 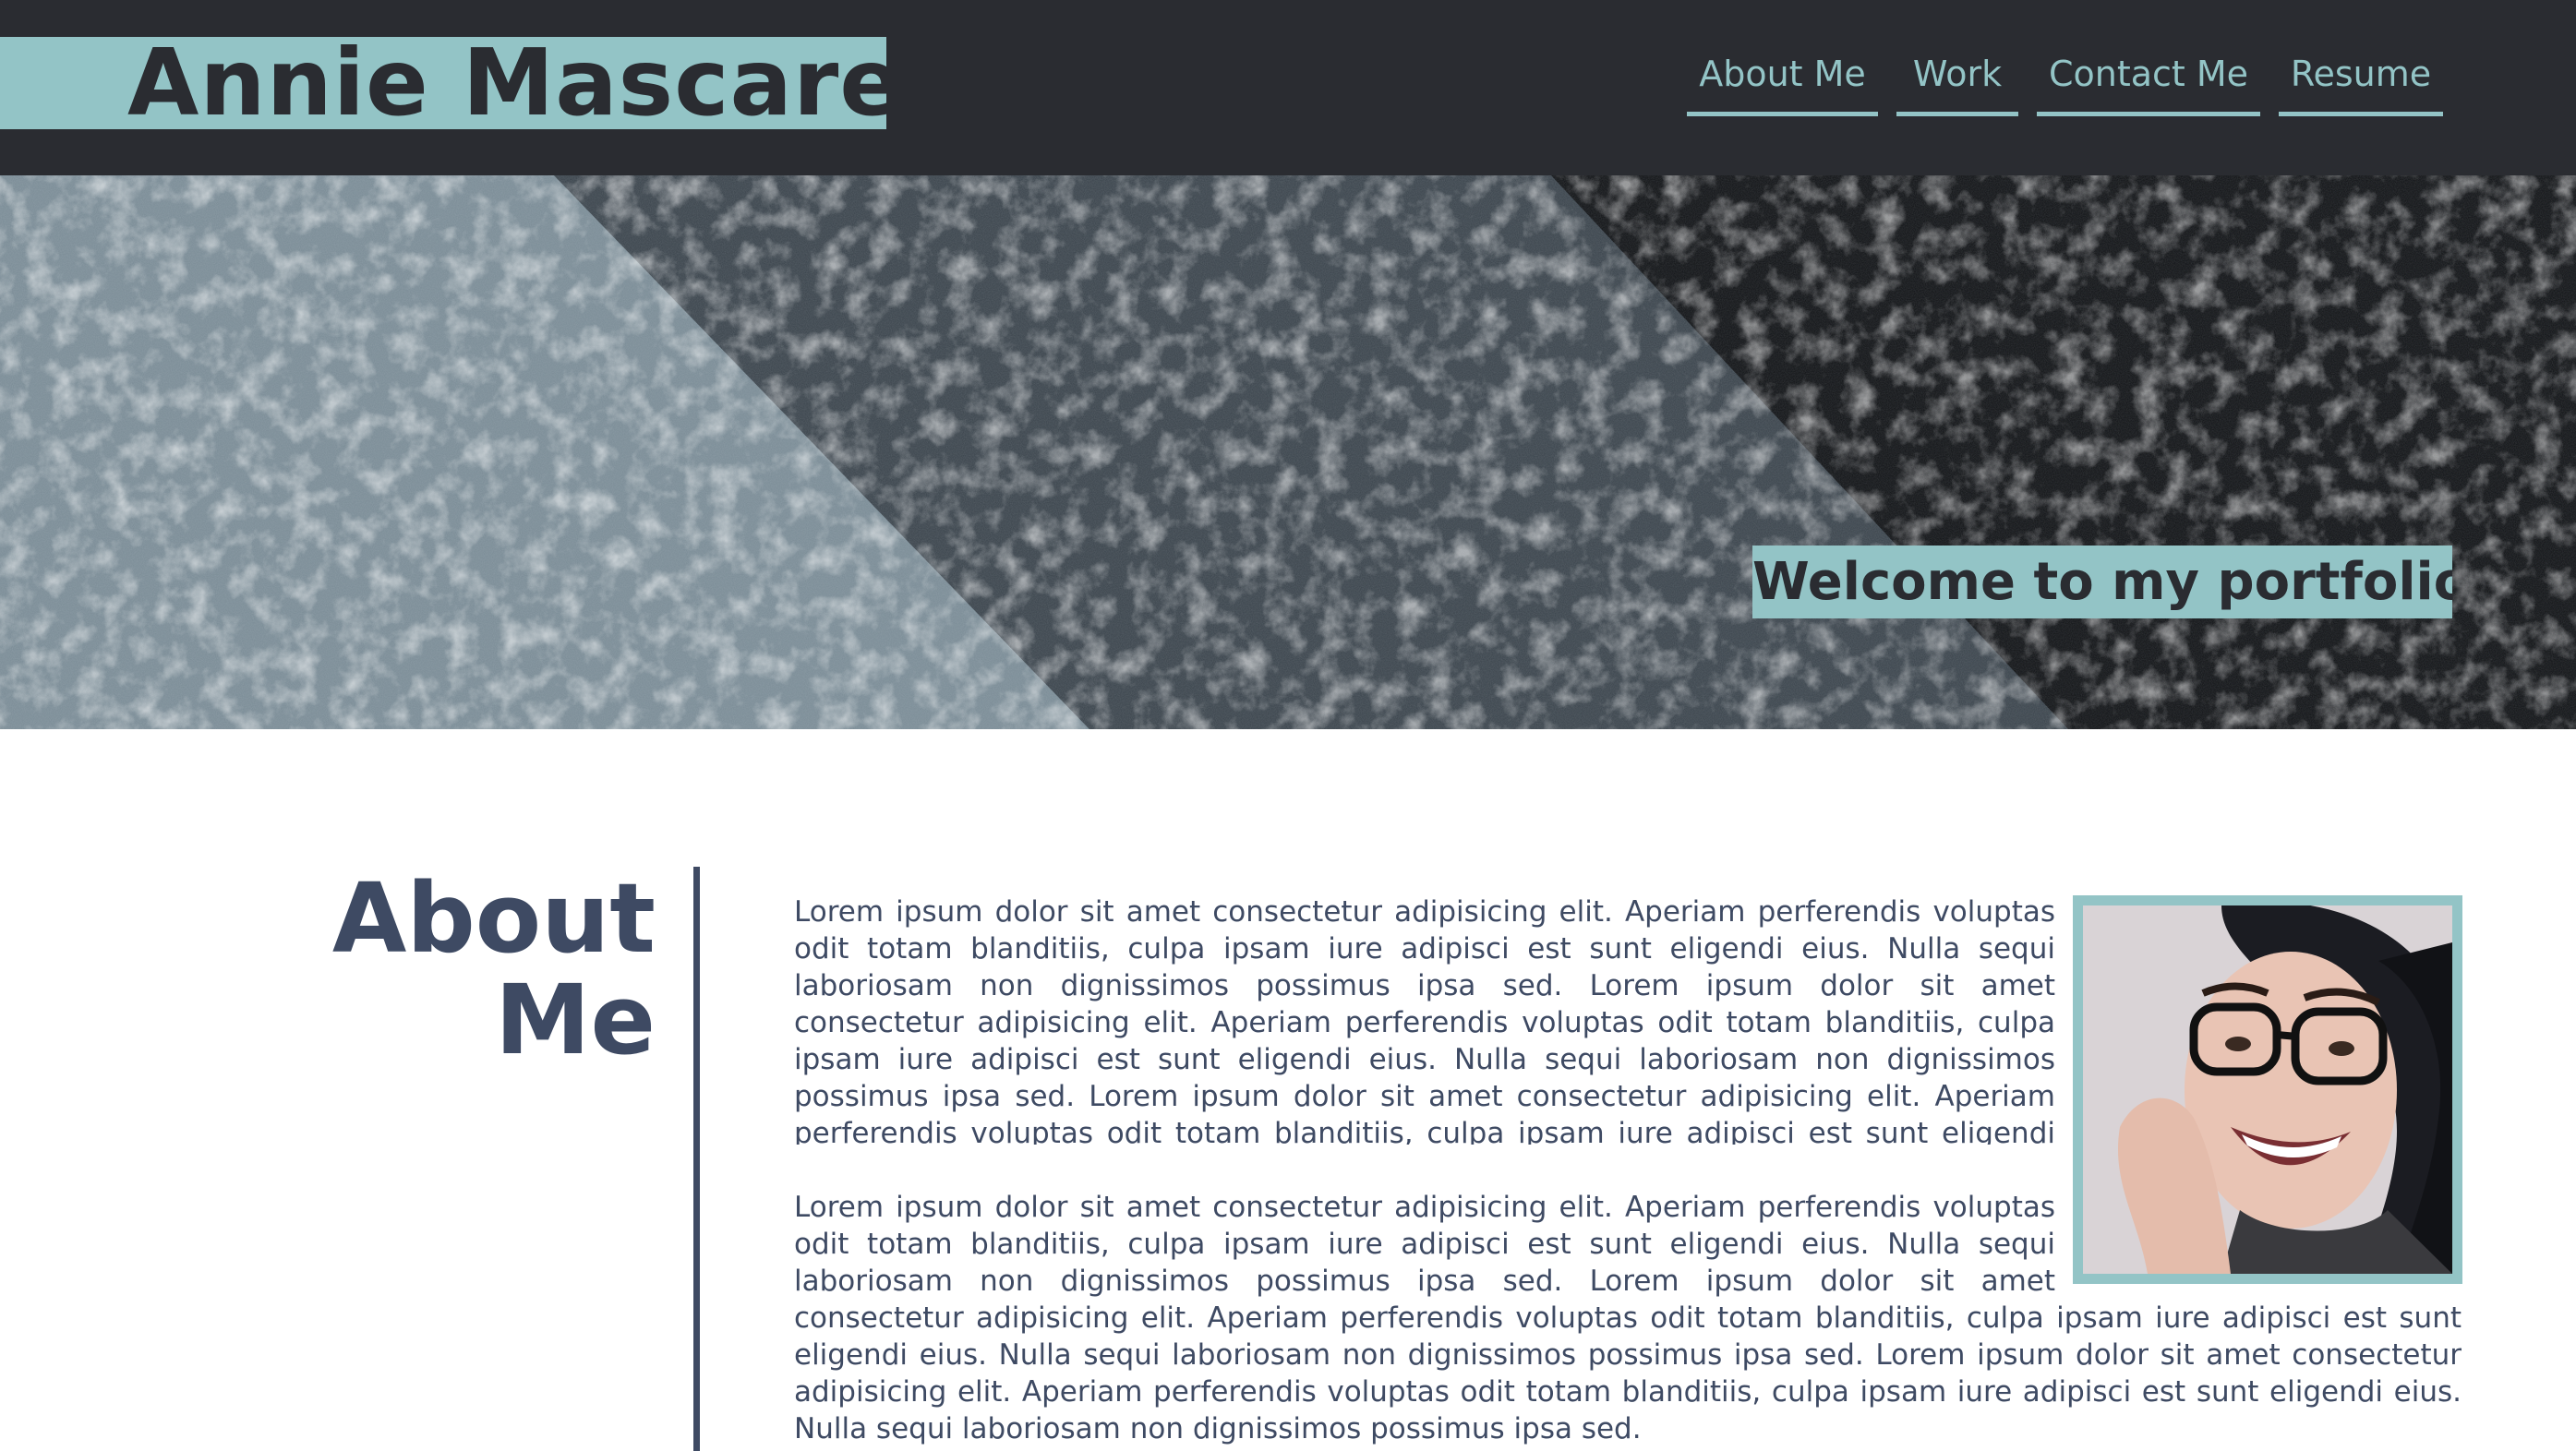 What do you see at coordinates (2148, 81) in the screenshot?
I see `nav-link-contact-me: Contact Me` at bounding box center [2148, 81].